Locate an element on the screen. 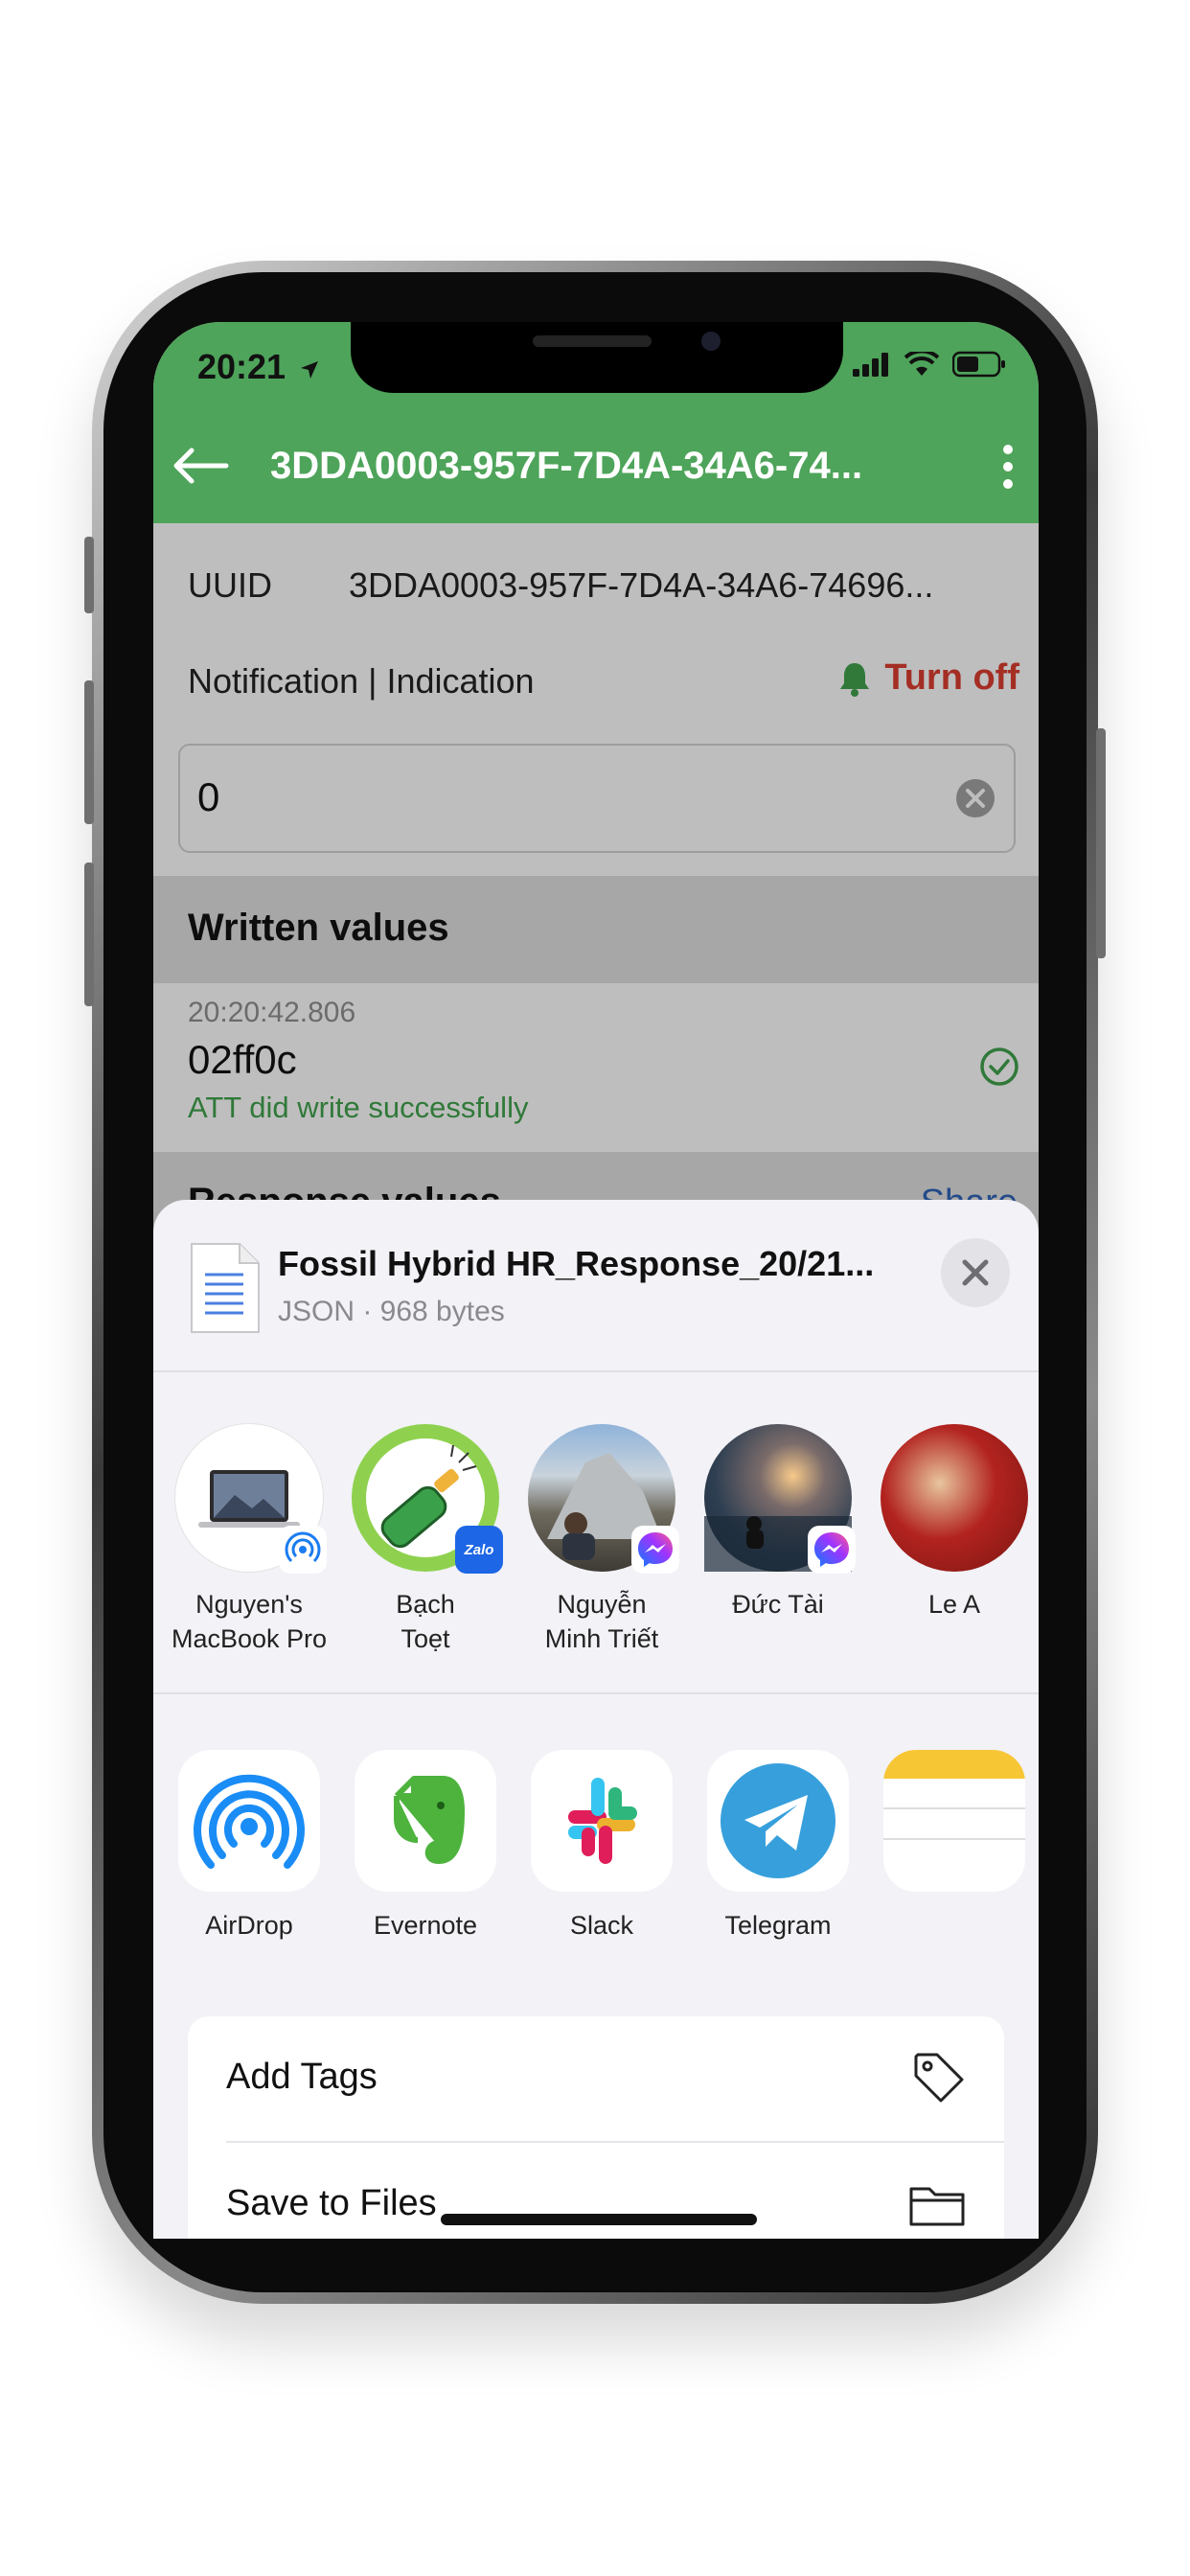 The image size is (1190, 2576). macbook-icon is located at coordinates (249, 1499).